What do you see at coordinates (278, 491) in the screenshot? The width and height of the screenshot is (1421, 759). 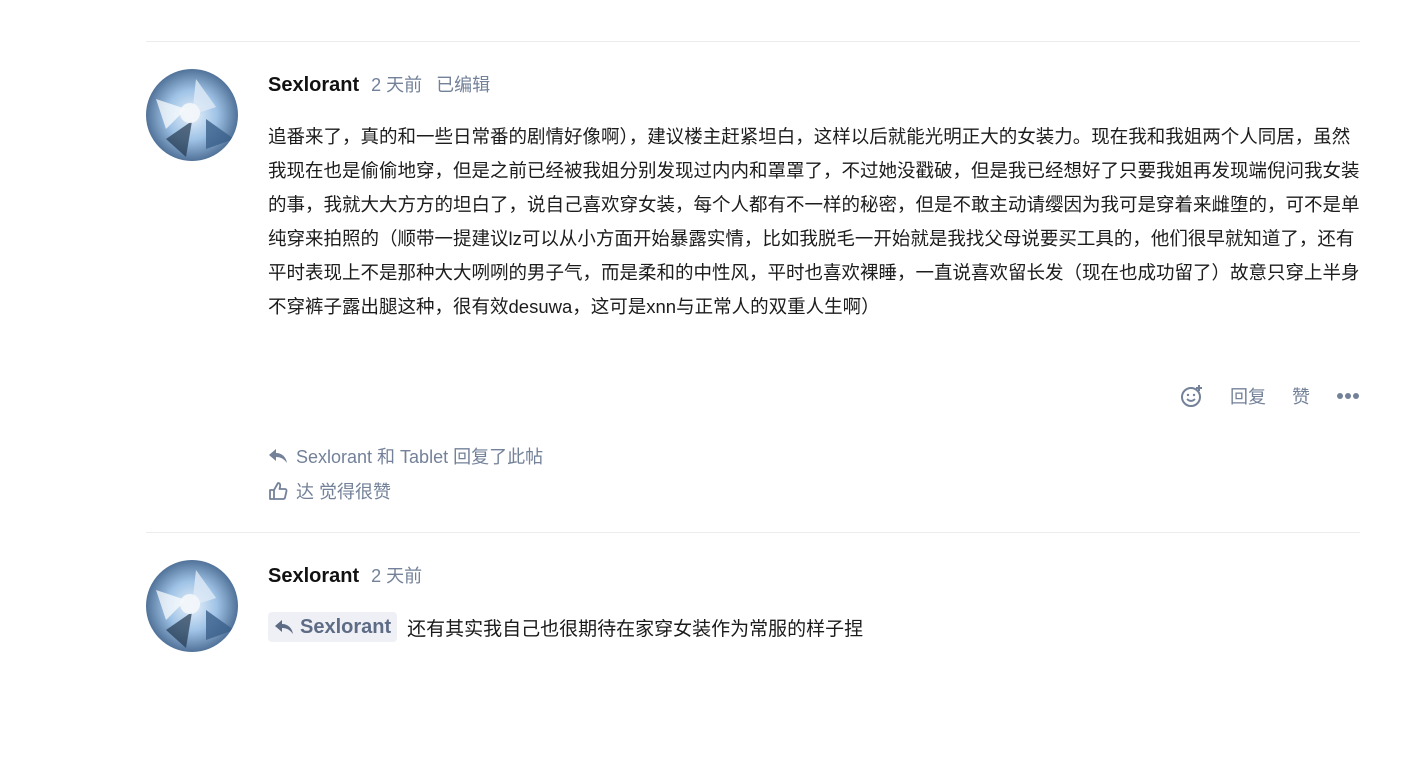 I see `thumbs-up-icon` at bounding box center [278, 491].